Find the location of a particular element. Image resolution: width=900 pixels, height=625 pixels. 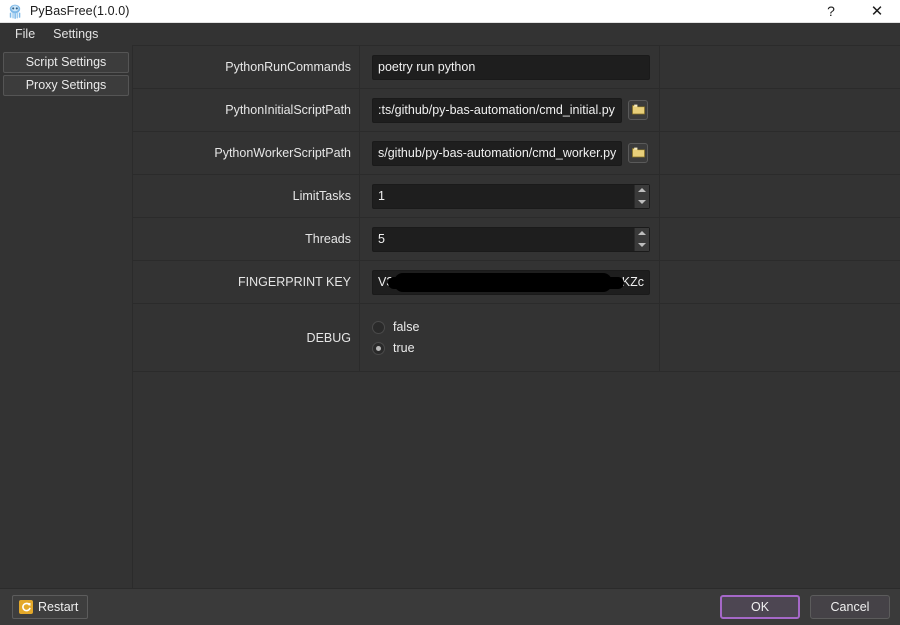

fingerprint-key-input: V34 KZc is located at coordinates (511, 282).